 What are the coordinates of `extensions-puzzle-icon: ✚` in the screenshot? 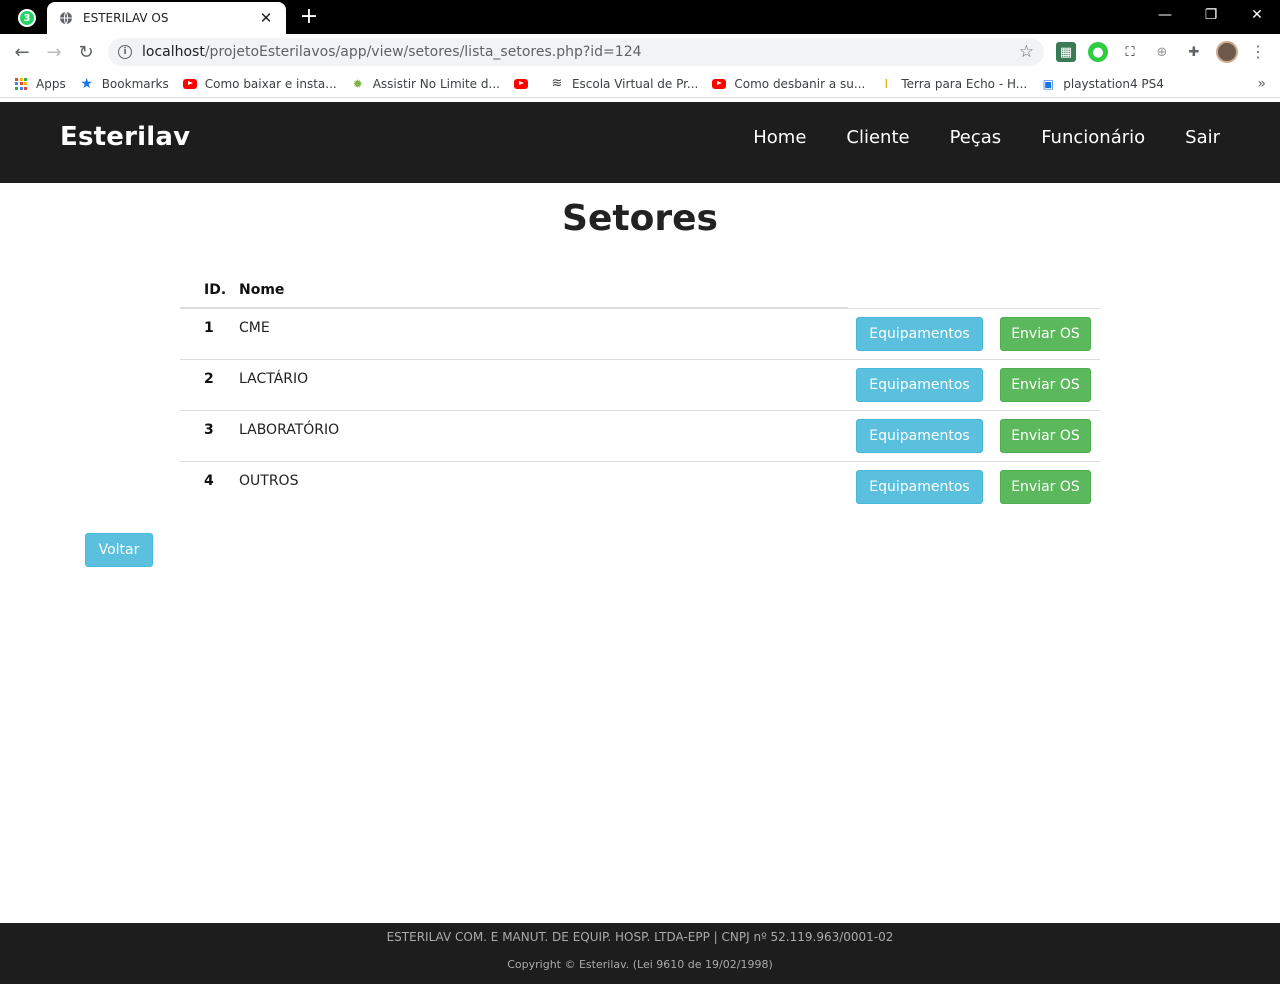 It's located at (1194, 52).